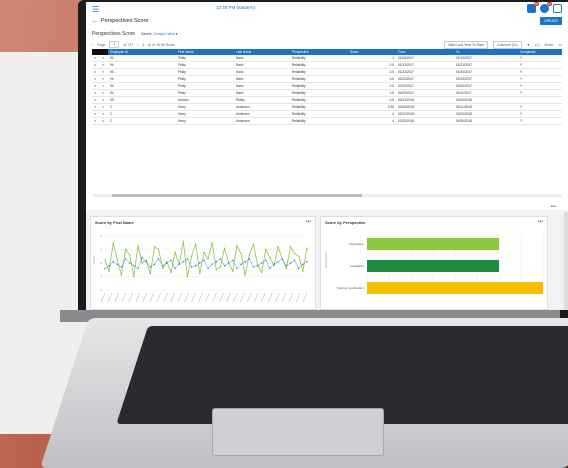 The height and width of the screenshot is (468, 568). Describe the element at coordinates (425, 79) in the screenshot. I see `table-cell: 02/12/2017` at that location.